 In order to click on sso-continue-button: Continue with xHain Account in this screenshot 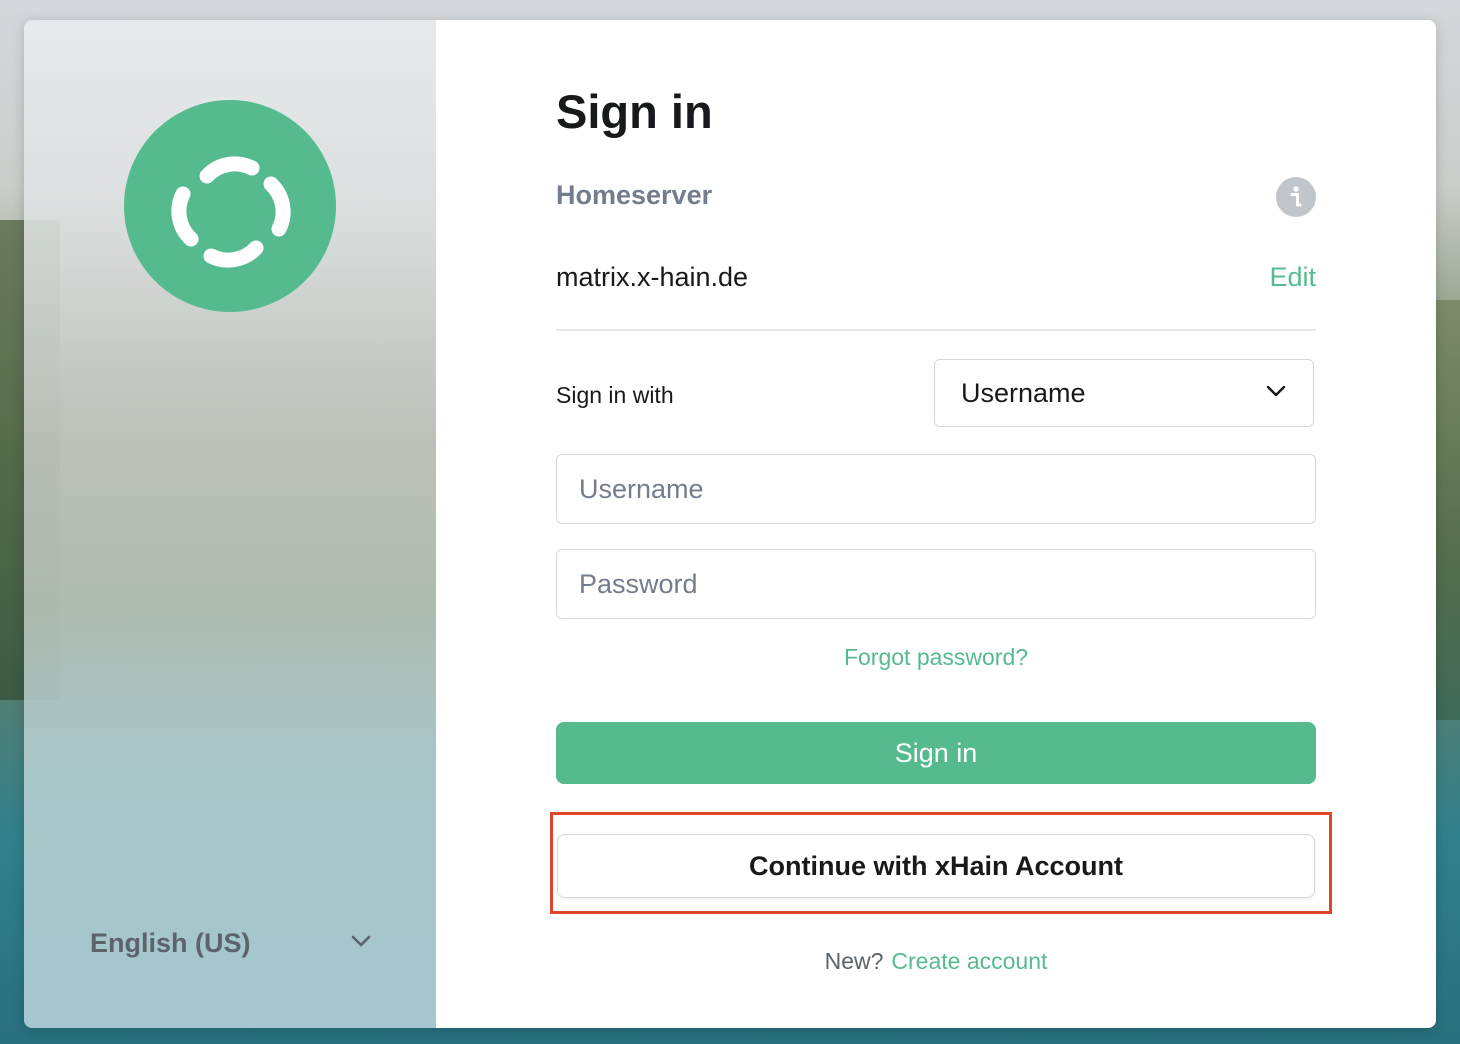, I will do `click(936, 866)`.